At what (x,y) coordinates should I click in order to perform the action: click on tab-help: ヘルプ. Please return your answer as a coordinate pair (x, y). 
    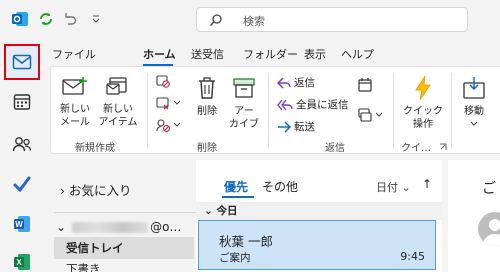
    Looking at the image, I should click on (357, 54).